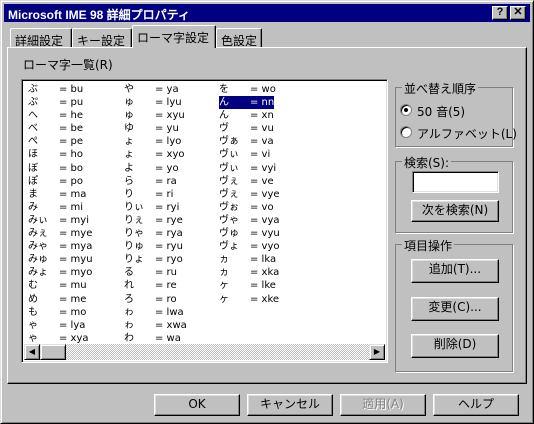 The width and height of the screenshot is (534, 424). I want to click on kana-text: ん, so click(224, 116).